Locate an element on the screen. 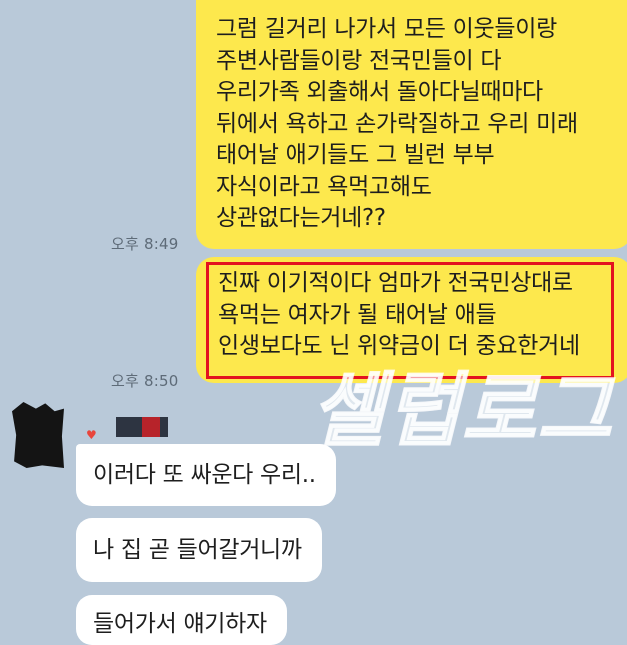 The height and width of the screenshot is (645, 627). message-line: 상관없다는거네?? is located at coordinates (301, 218).